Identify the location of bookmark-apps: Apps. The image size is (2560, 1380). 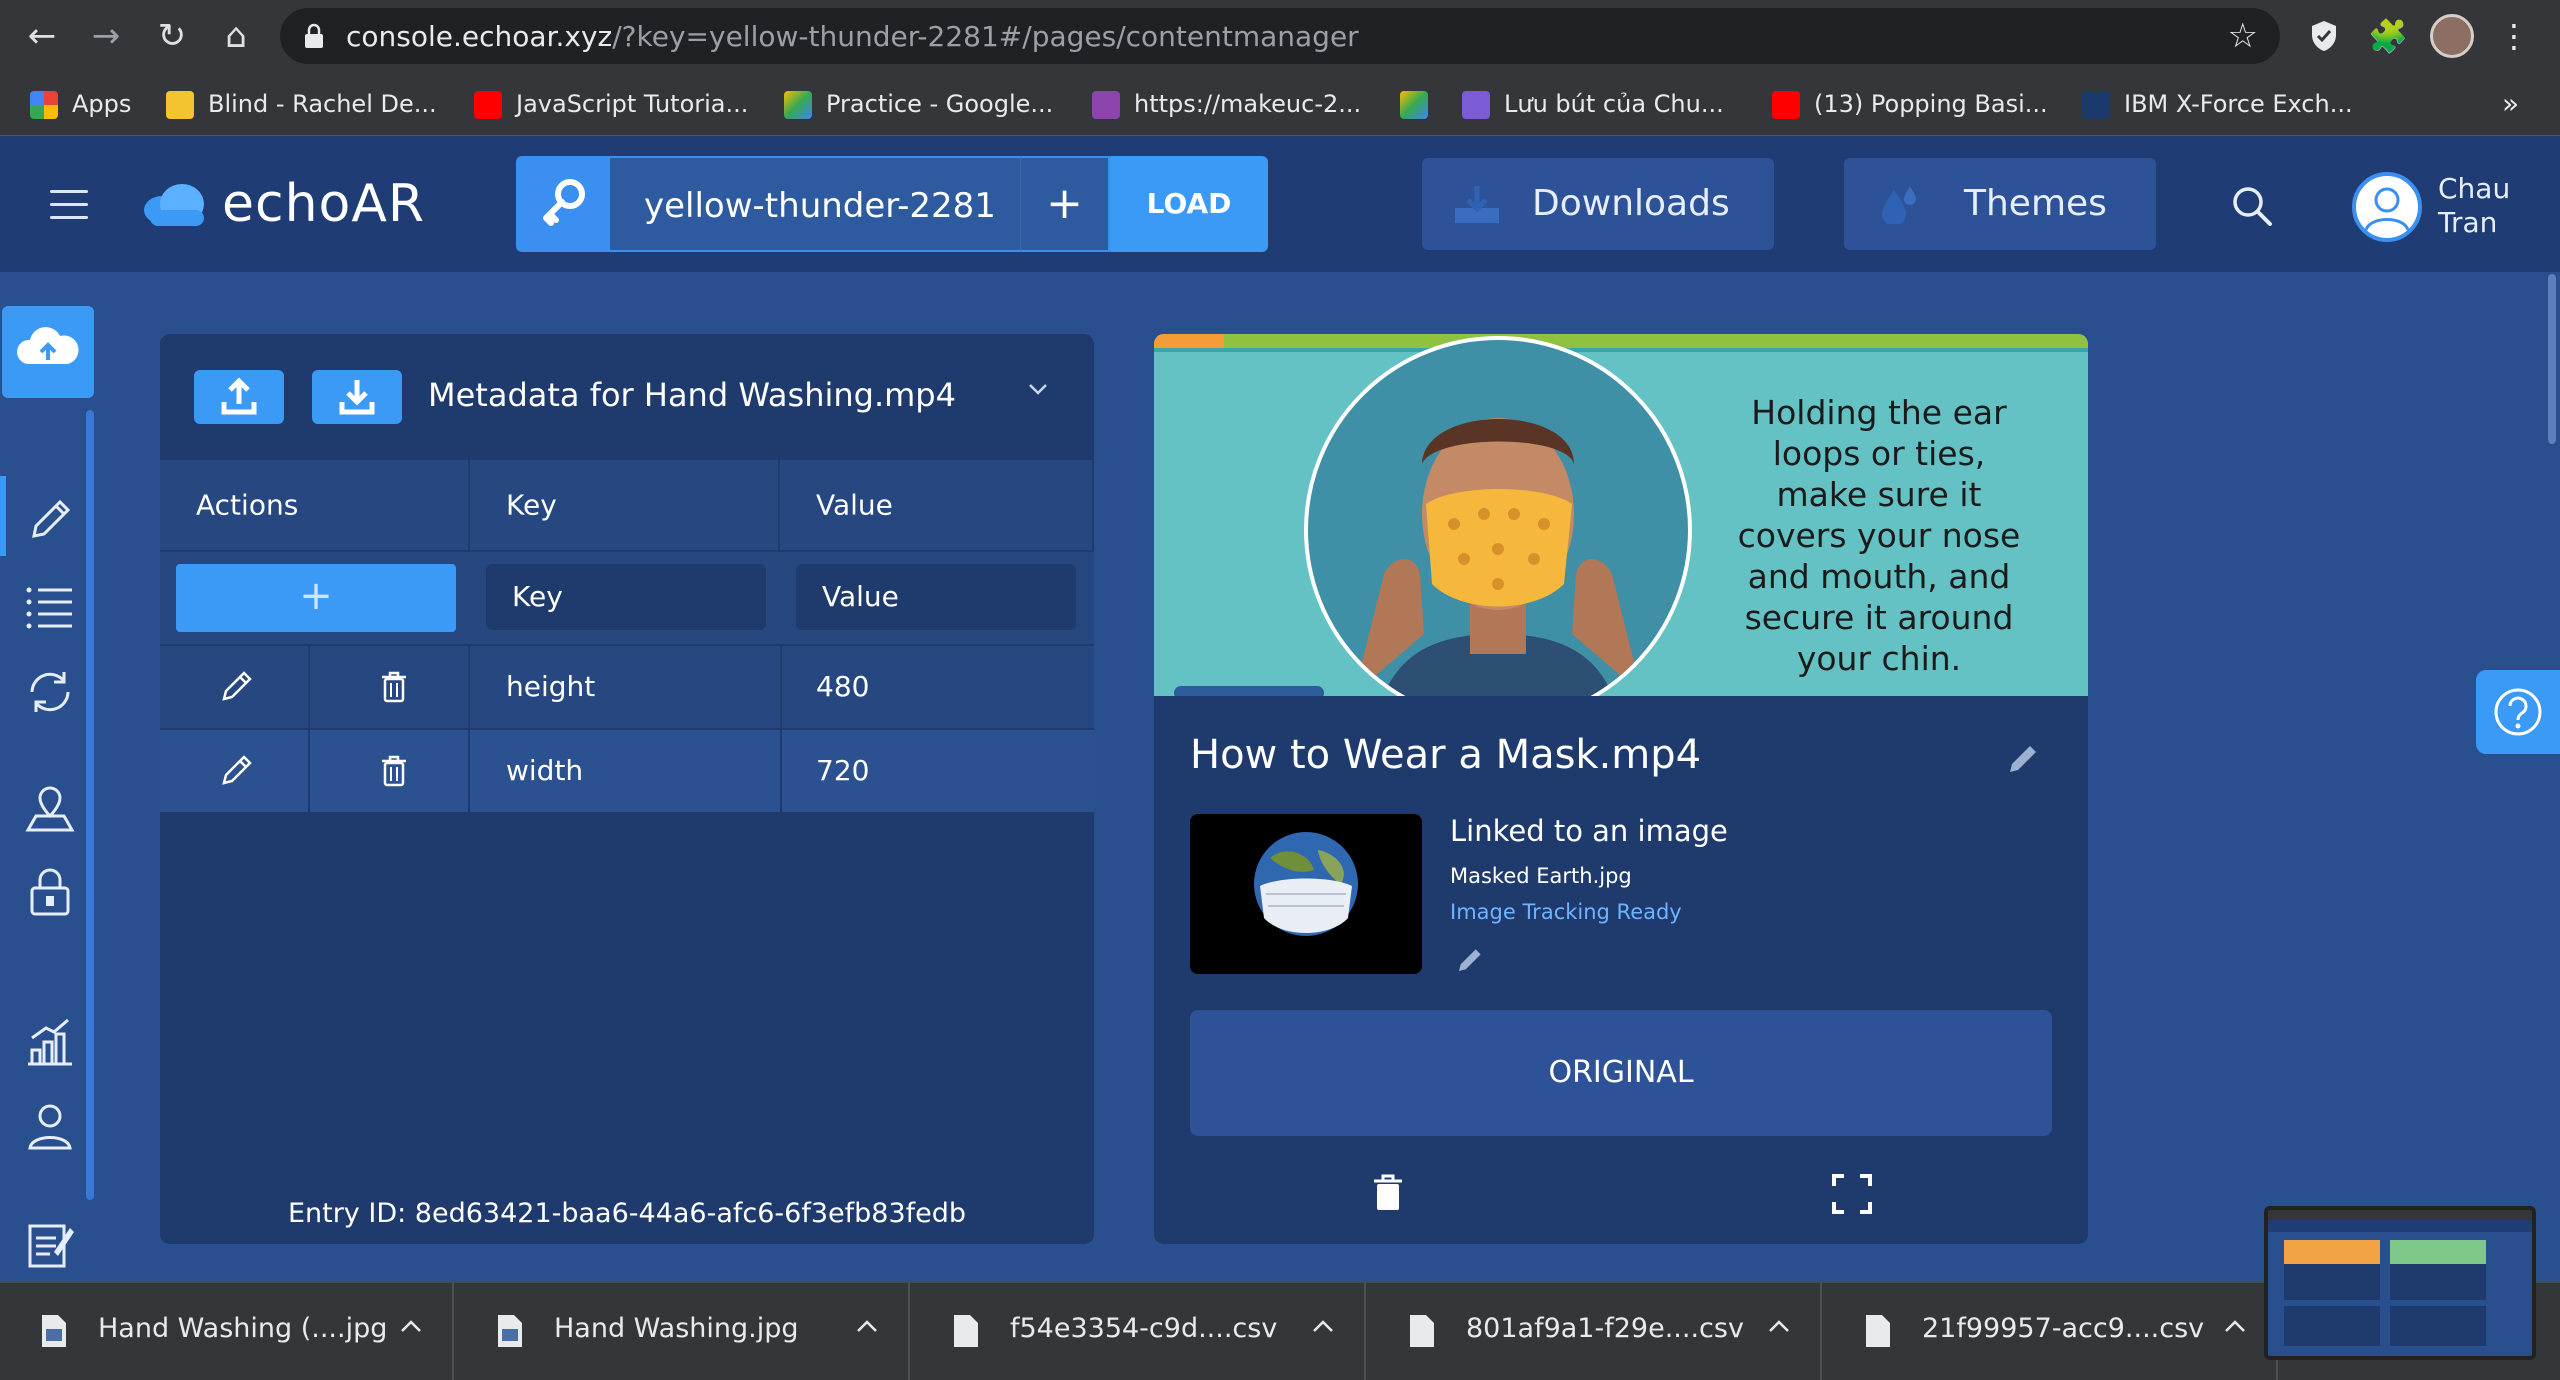
(80, 104).